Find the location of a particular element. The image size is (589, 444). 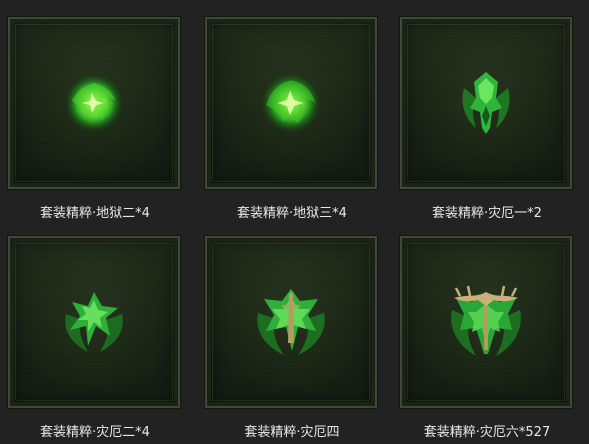

green-cross-emblem-icon is located at coordinates (94, 322).